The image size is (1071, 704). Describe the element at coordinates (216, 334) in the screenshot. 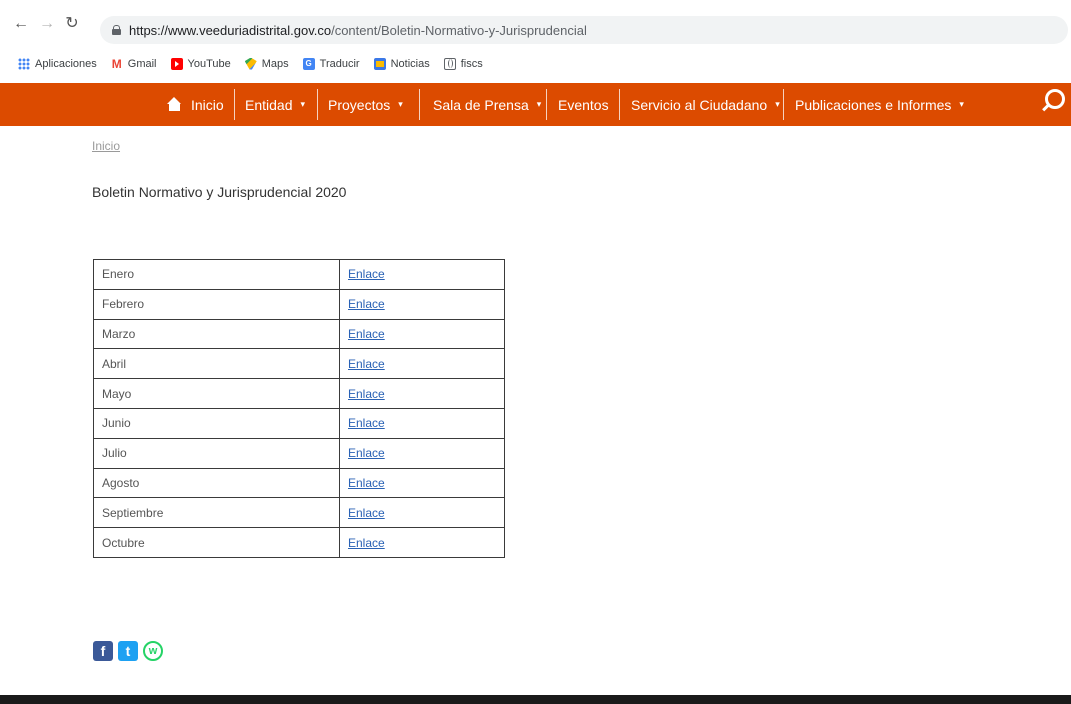

I see `month-cell: Marzo` at that location.